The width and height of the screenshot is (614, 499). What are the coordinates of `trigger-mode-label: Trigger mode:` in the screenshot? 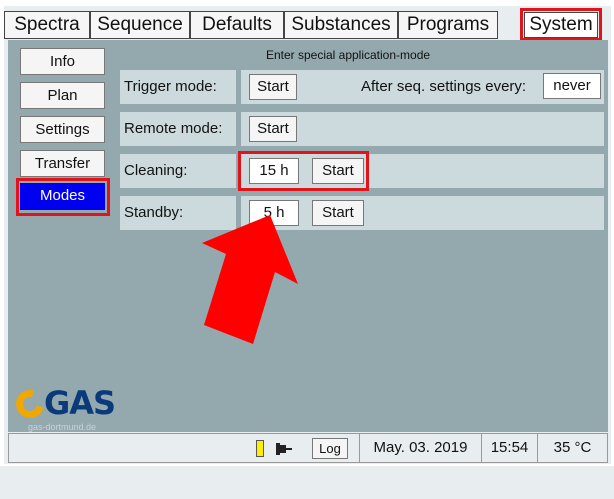 It's located at (178, 87).